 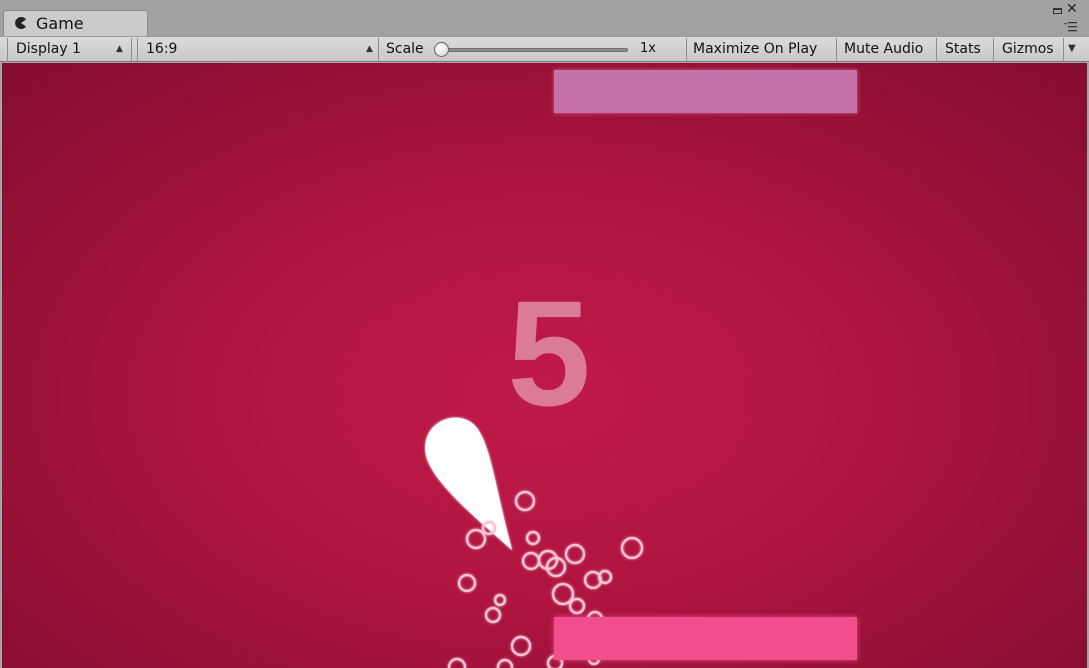 What do you see at coordinates (20, 23) in the screenshot?
I see `pacman-game-icon` at bounding box center [20, 23].